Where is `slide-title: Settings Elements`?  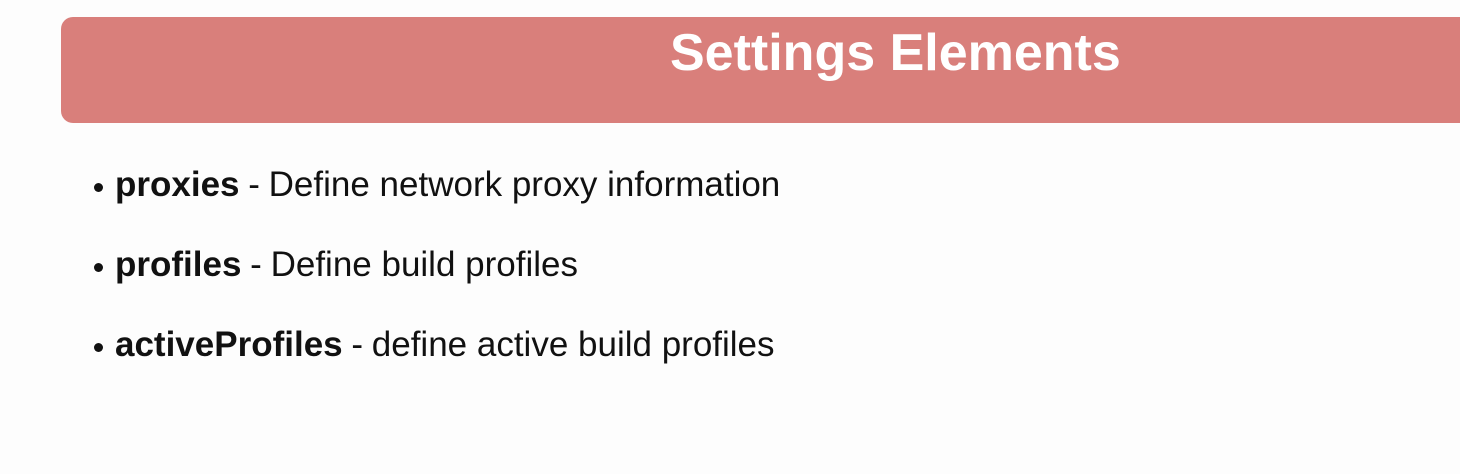
slide-title: Settings Elements is located at coordinates (895, 53).